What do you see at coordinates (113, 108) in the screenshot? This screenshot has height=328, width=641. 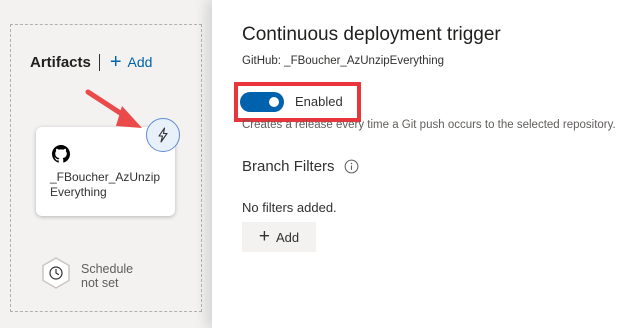 I see `annotation-arrow-icon` at bounding box center [113, 108].